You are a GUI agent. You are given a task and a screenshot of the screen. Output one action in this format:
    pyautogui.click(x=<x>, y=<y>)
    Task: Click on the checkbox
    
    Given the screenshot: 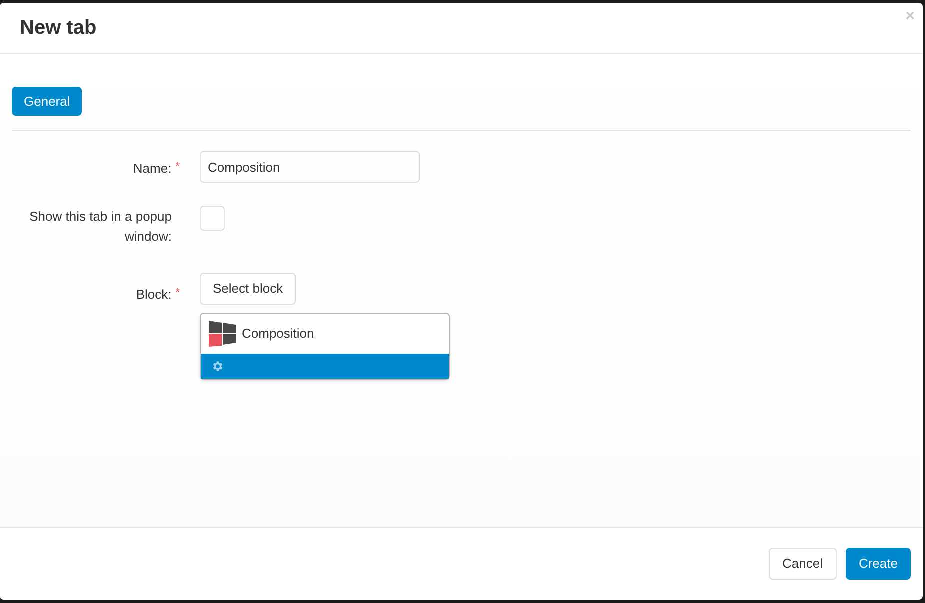 What is the action you would take?
    pyautogui.click(x=212, y=218)
    